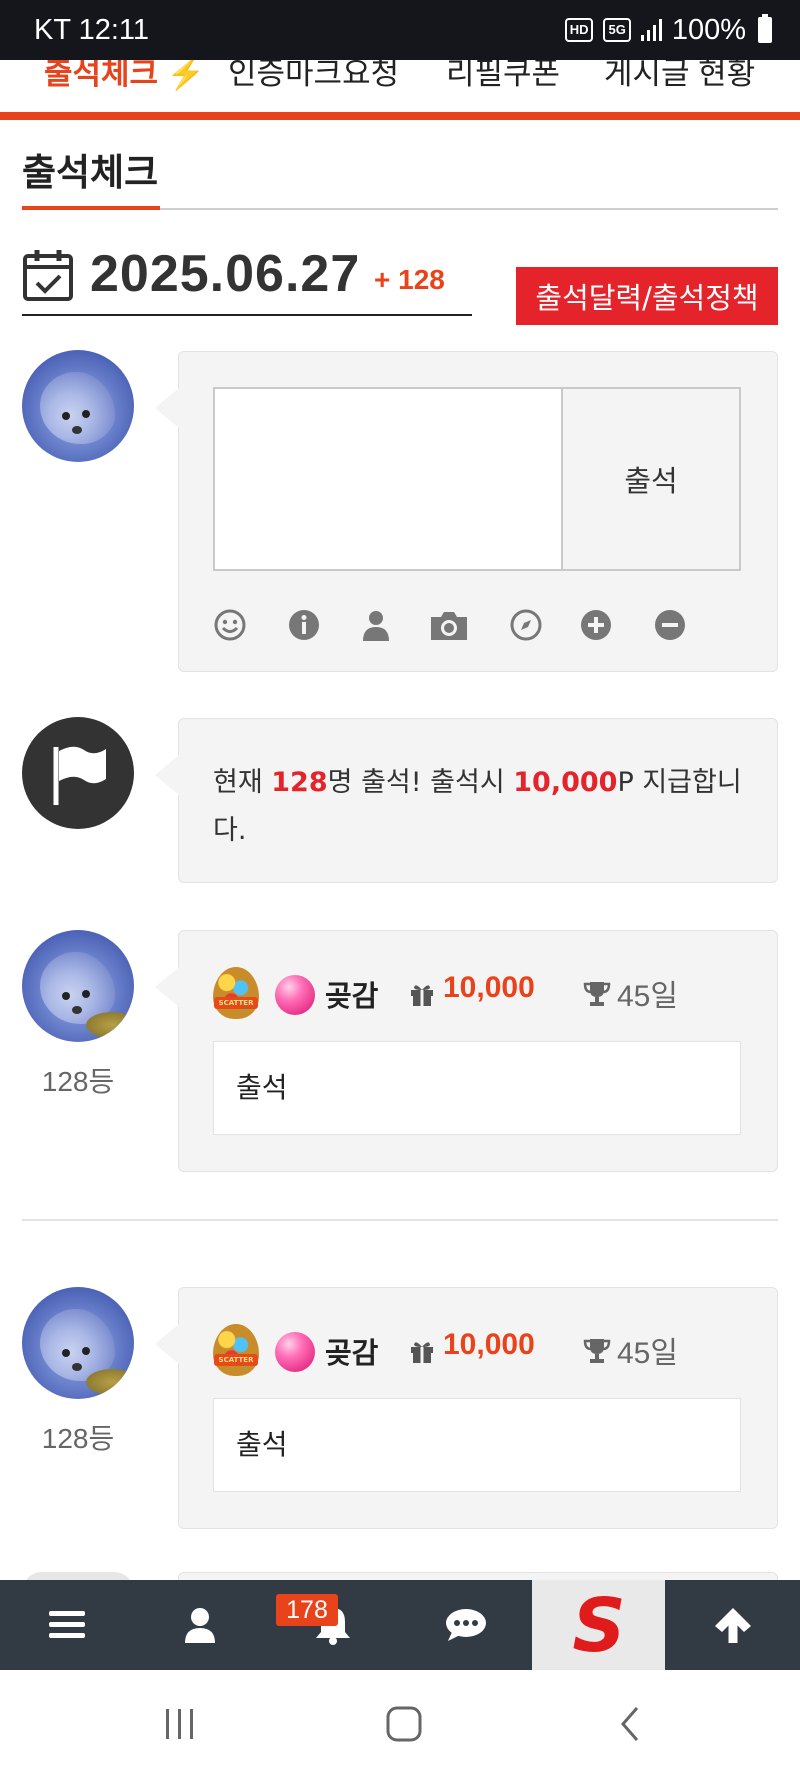 The height and width of the screenshot is (1778, 800). I want to click on tab-underline, so click(400, 116).